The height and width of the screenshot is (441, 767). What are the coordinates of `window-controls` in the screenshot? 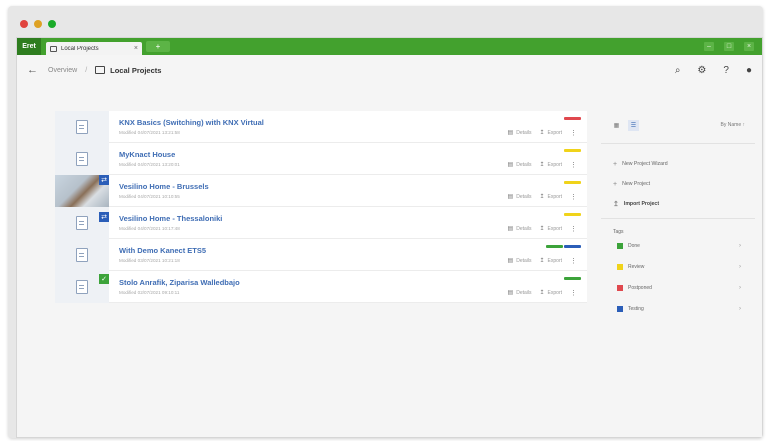 It's located at (38, 24).